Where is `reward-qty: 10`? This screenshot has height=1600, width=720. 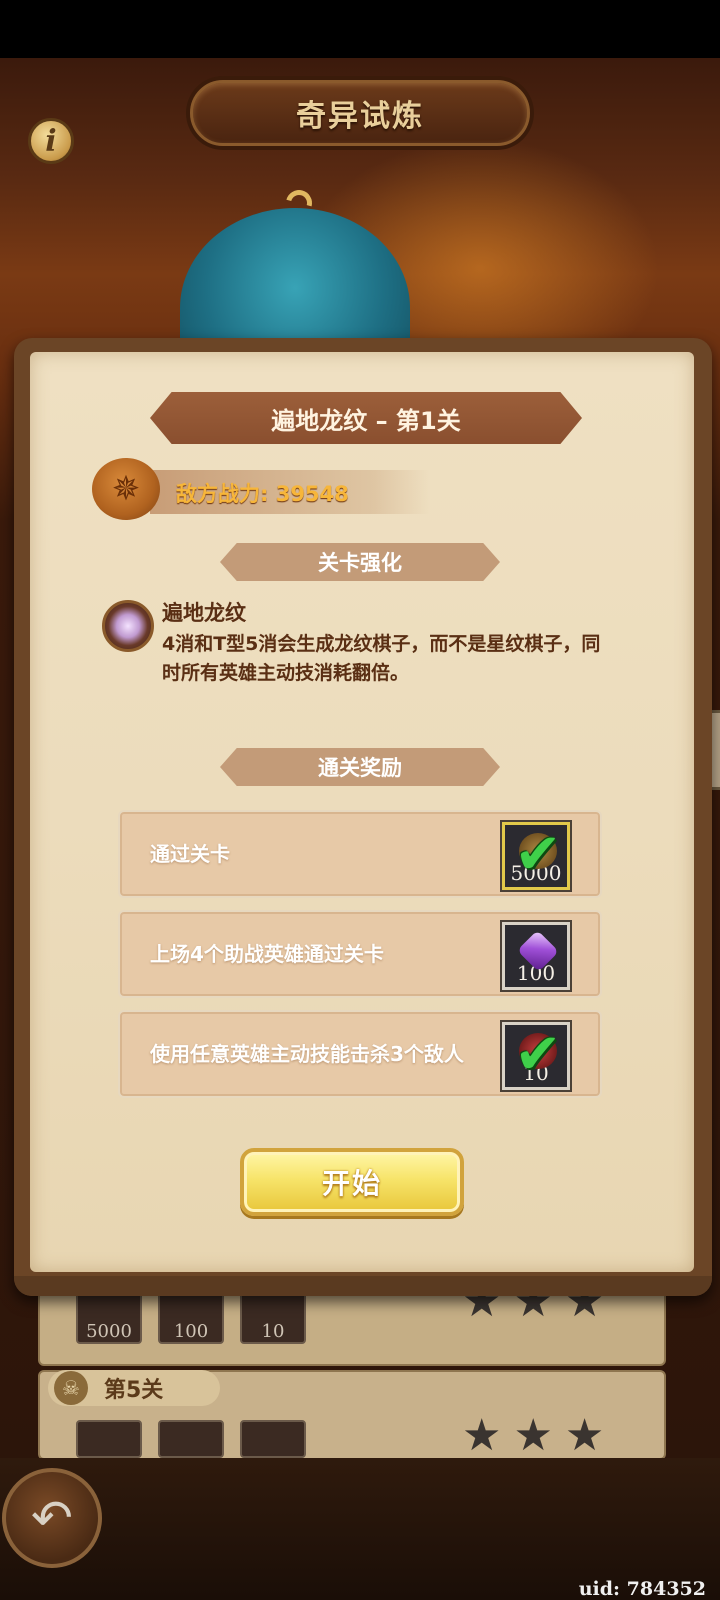
reward-qty: 10 is located at coordinates (273, 1331).